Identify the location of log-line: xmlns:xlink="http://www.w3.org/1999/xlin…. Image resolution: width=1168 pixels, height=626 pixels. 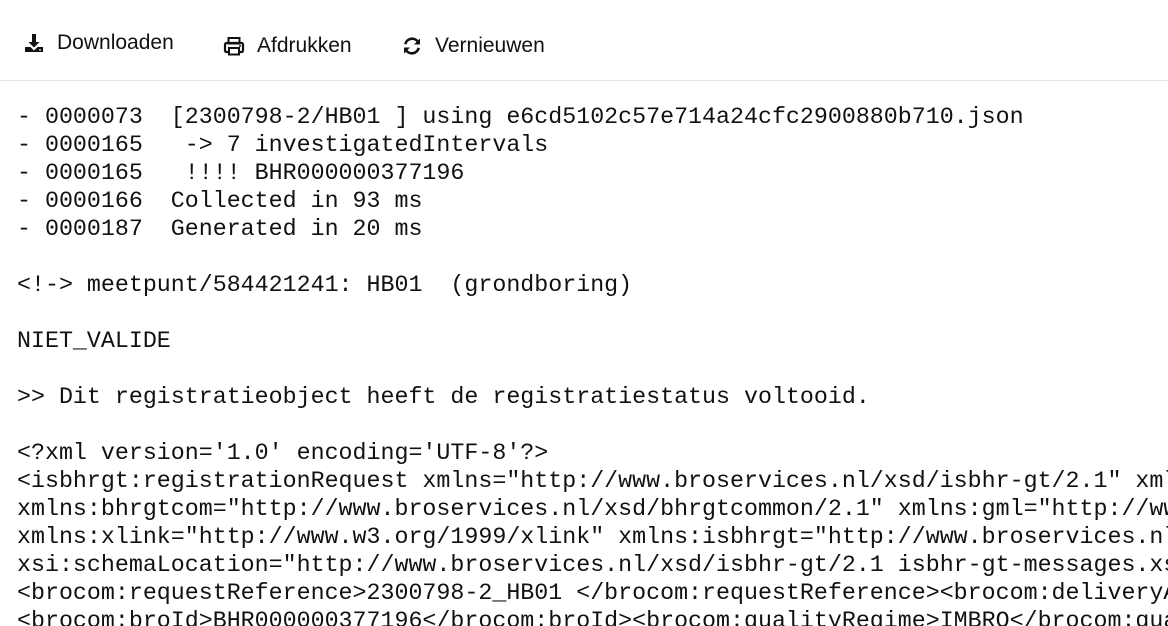
(592, 537).